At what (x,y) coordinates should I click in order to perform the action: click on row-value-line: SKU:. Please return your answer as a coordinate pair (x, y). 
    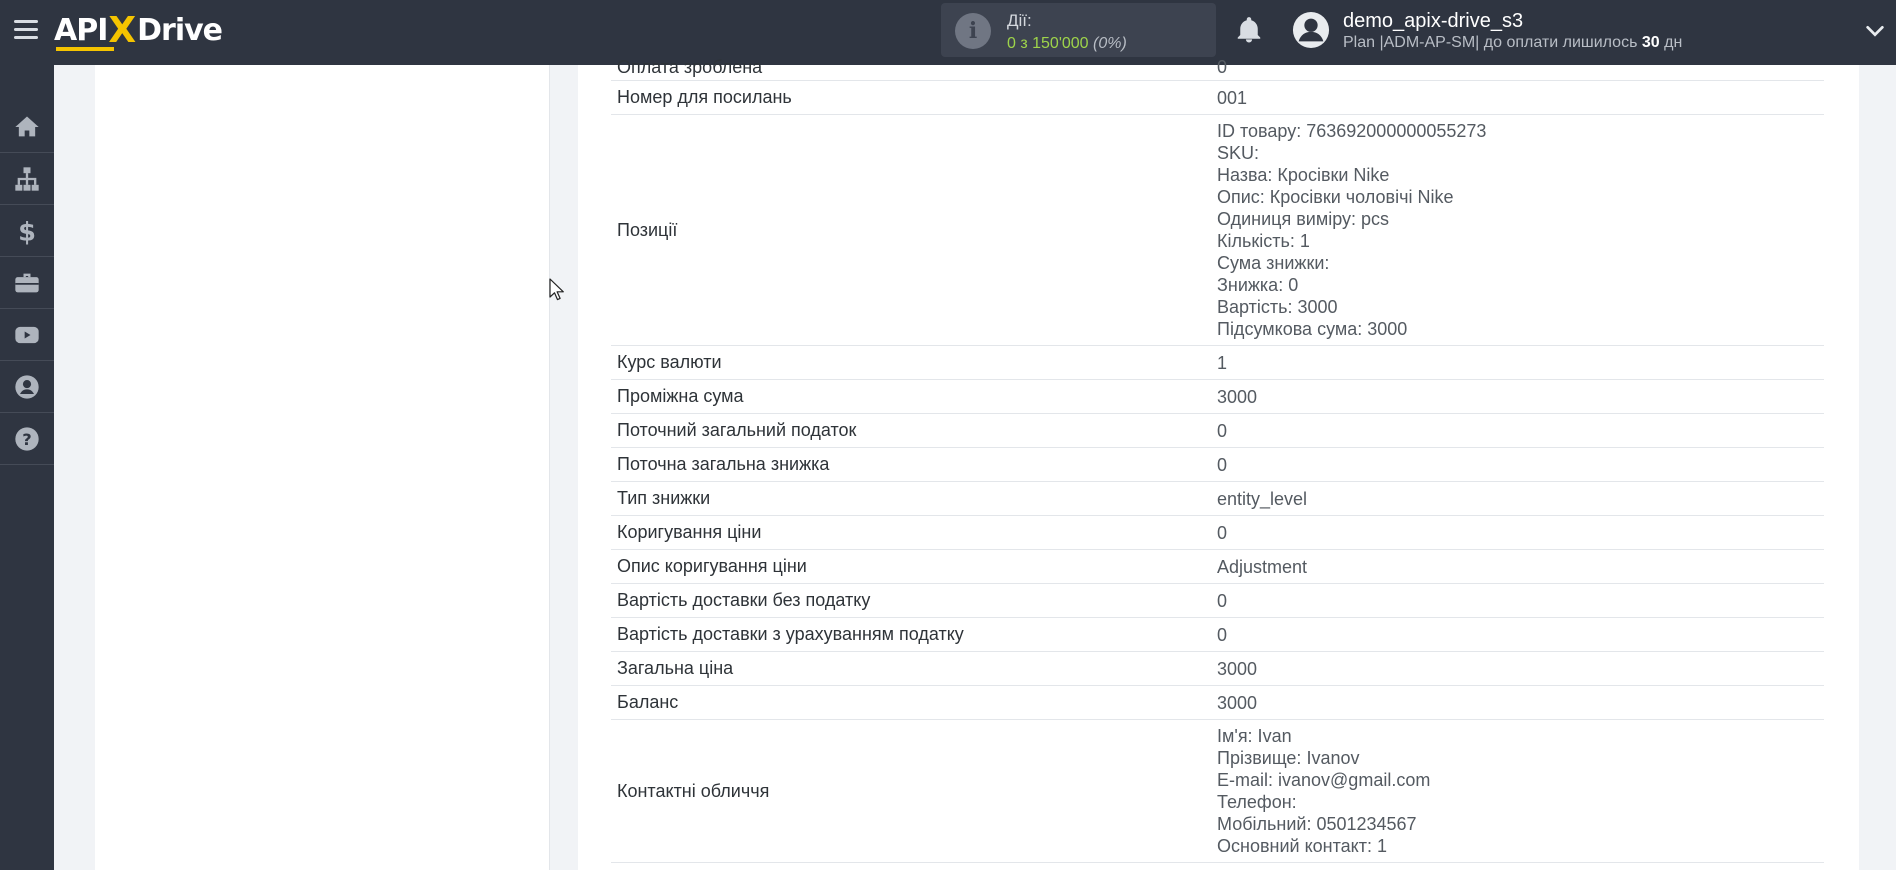
    Looking at the image, I should click on (1238, 153).